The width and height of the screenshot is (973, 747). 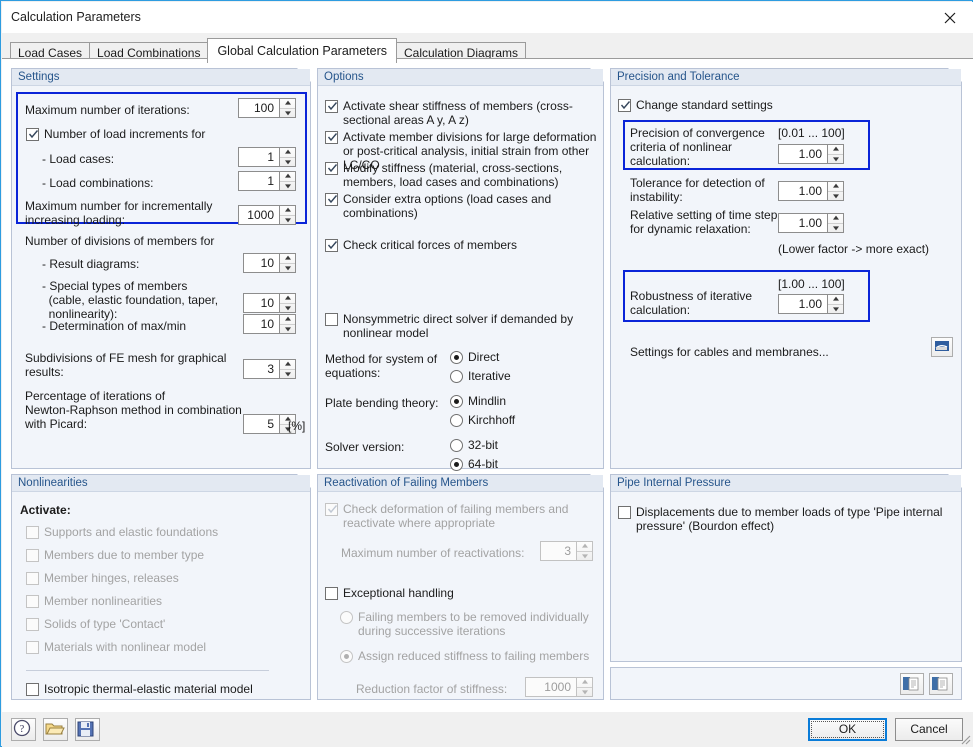 What do you see at coordinates (259, 215) in the screenshot?
I see `max-incremental-input: 1000` at bounding box center [259, 215].